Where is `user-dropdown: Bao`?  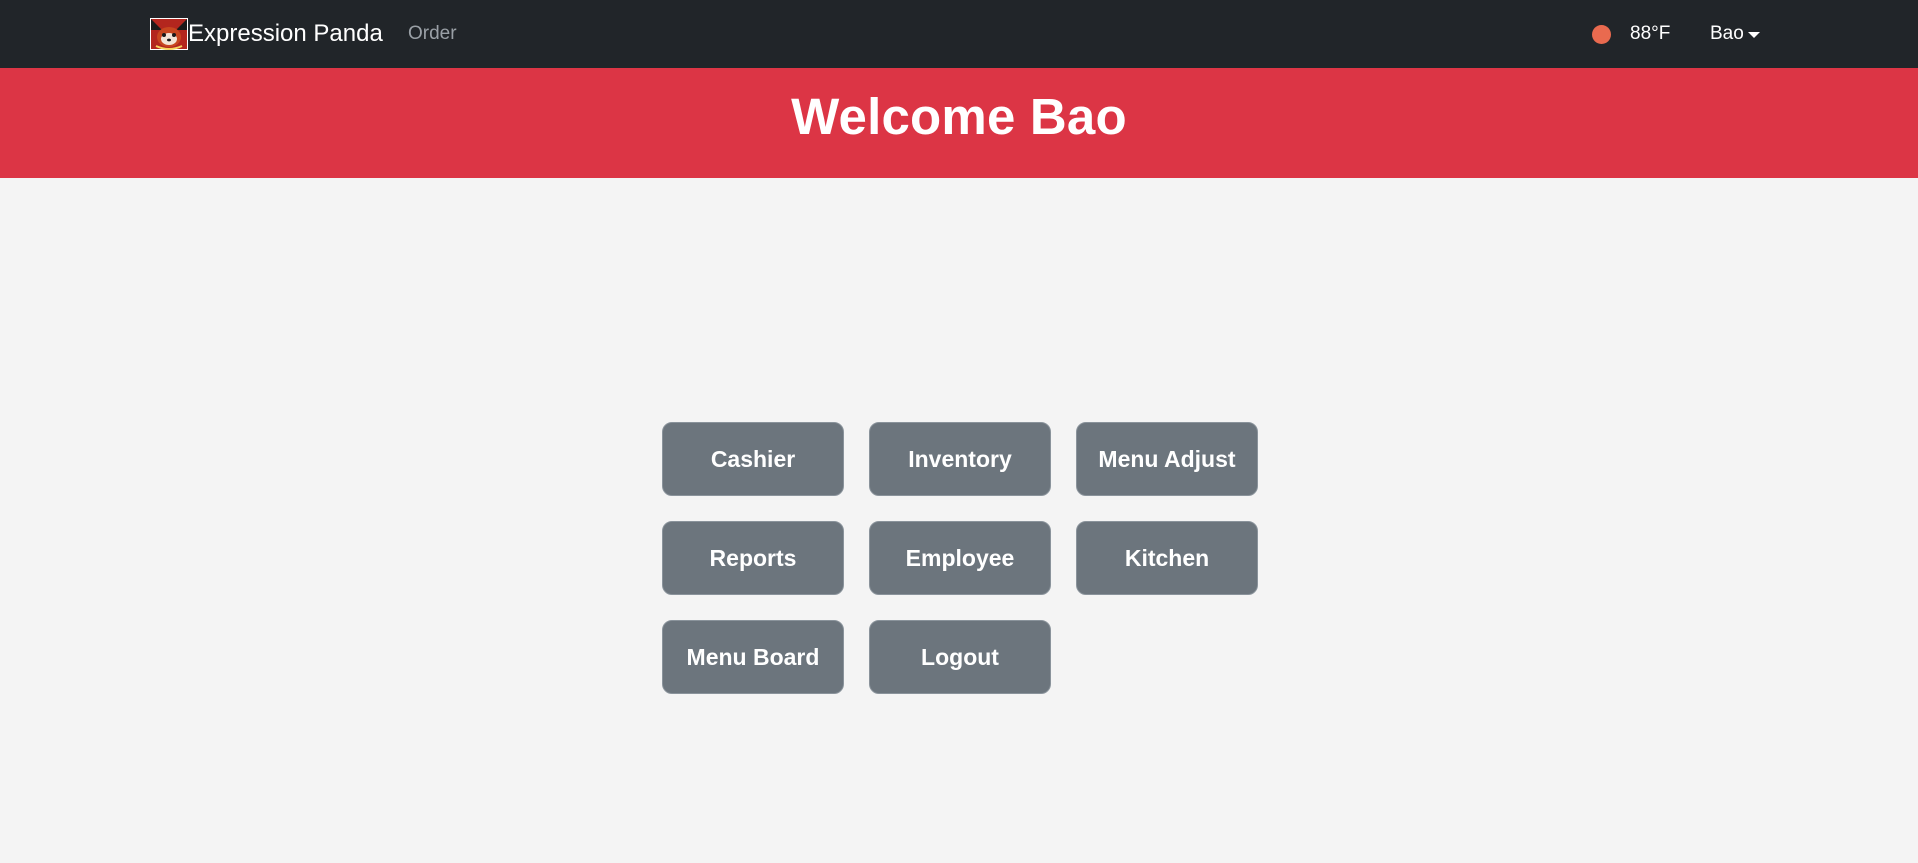
user-dropdown: Bao is located at coordinates (1735, 34).